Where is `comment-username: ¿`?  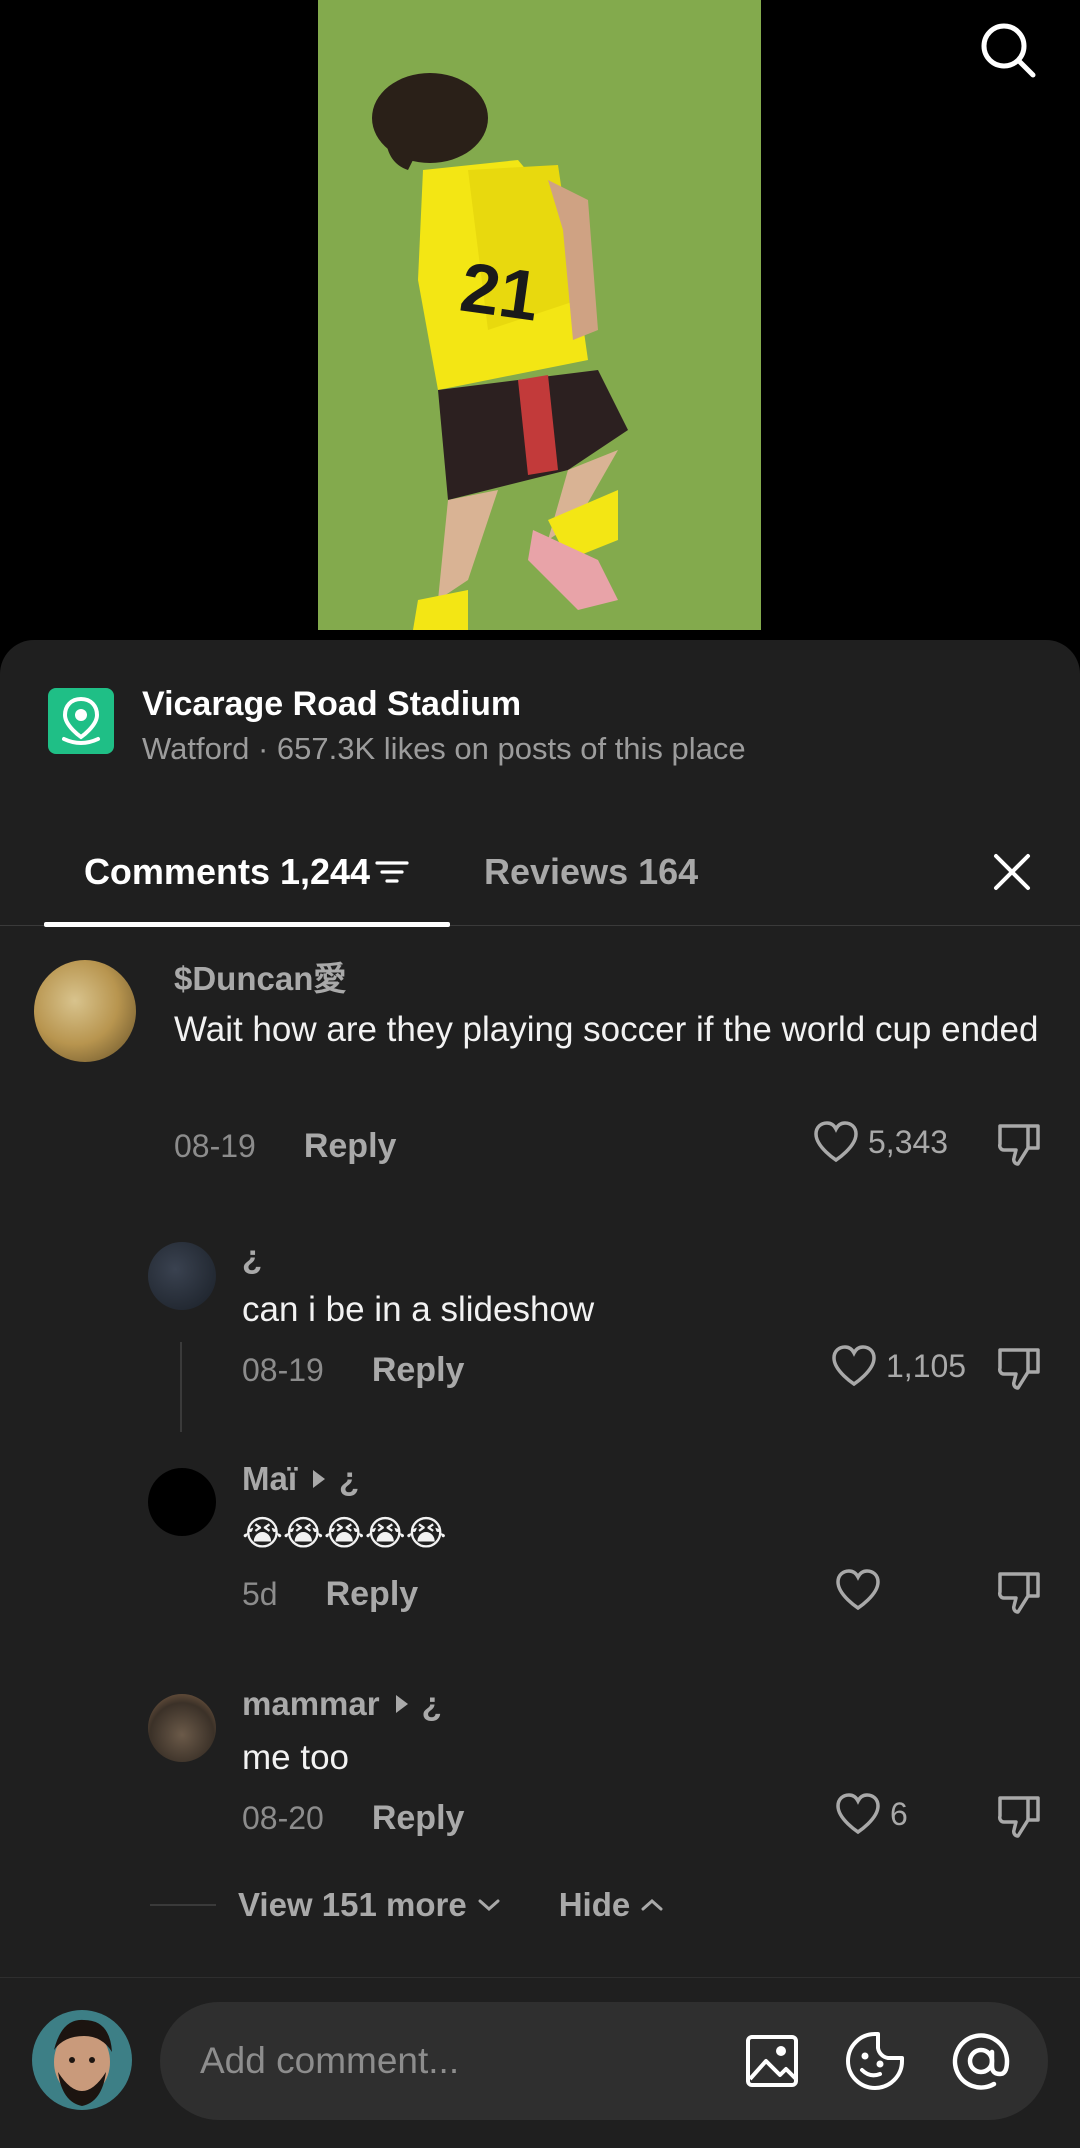 comment-username: ¿ is located at coordinates (252, 1257).